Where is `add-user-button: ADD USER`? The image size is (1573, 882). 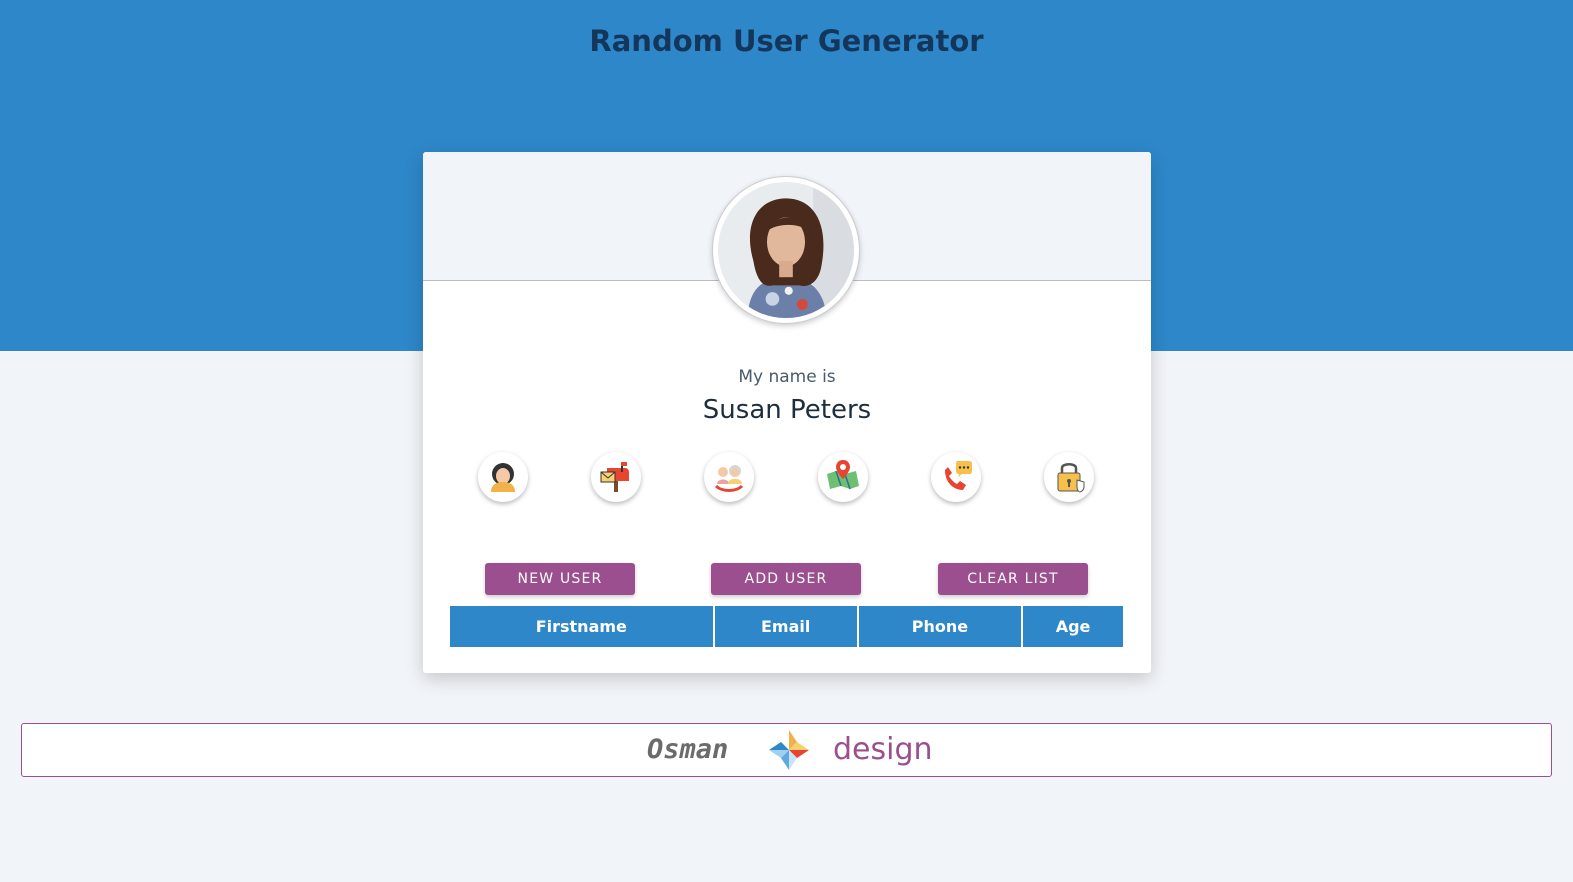 add-user-button: ADD USER is located at coordinates (786, 579).